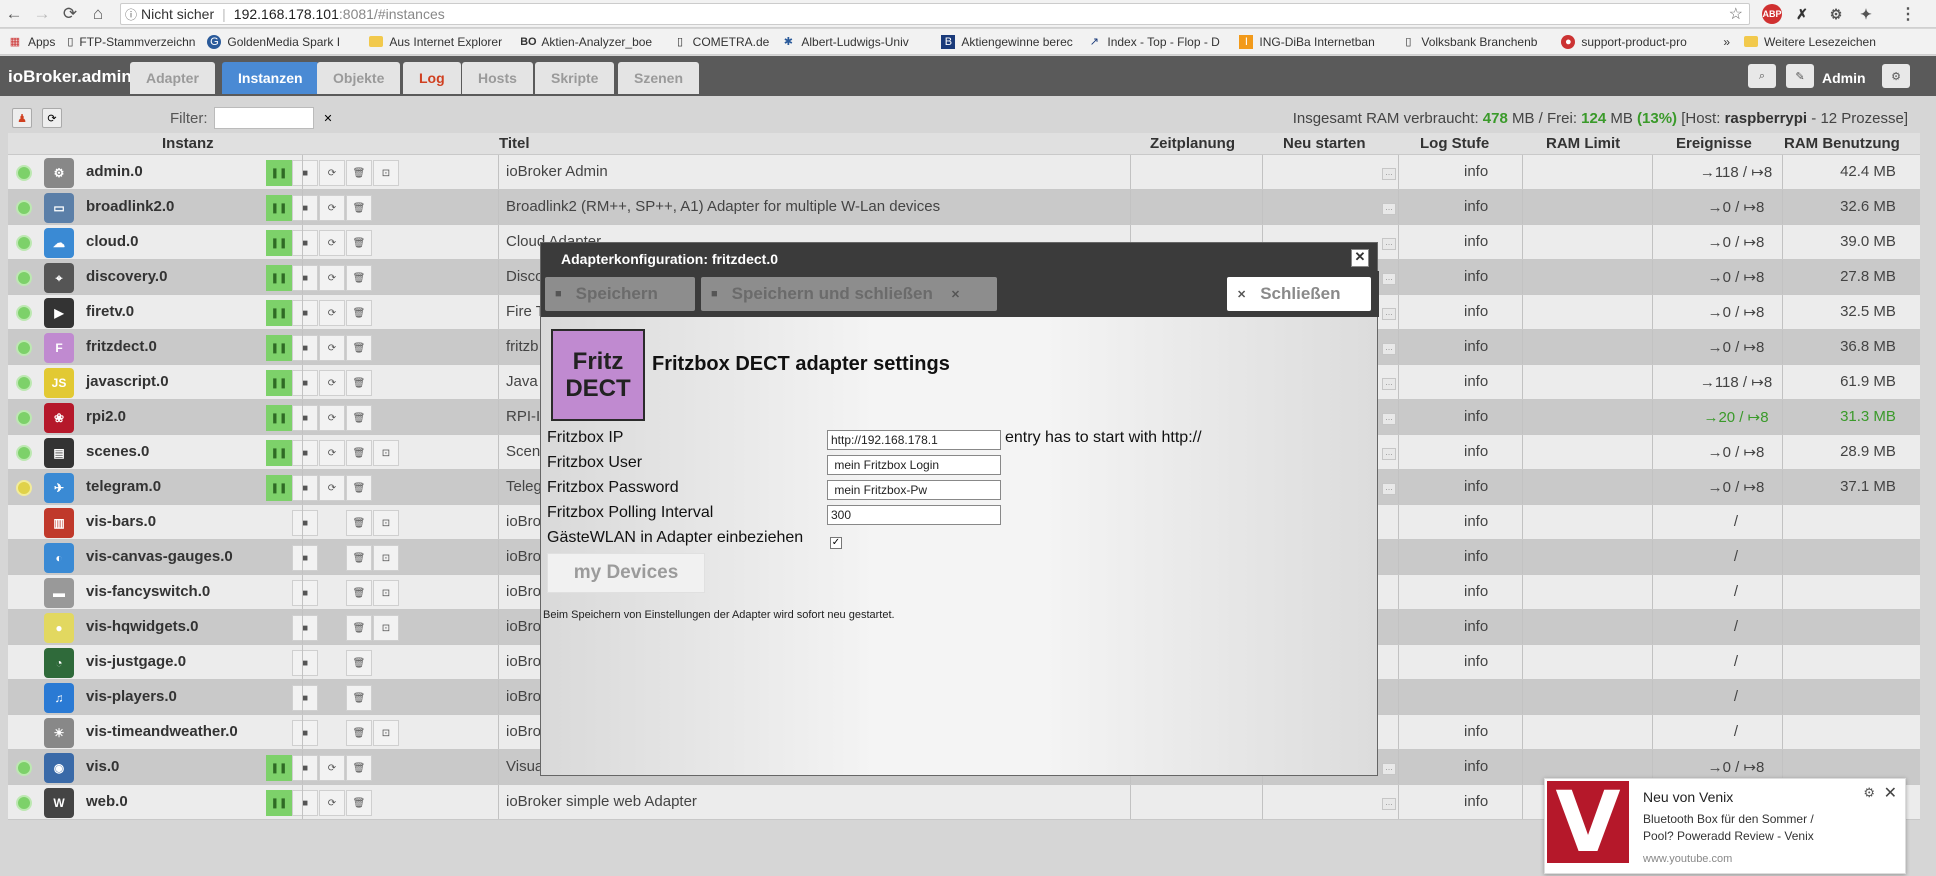 The image size is (1936, 876). I want to click on bookmark-item: B Aktiengewinne berec, so click(1008, 41).